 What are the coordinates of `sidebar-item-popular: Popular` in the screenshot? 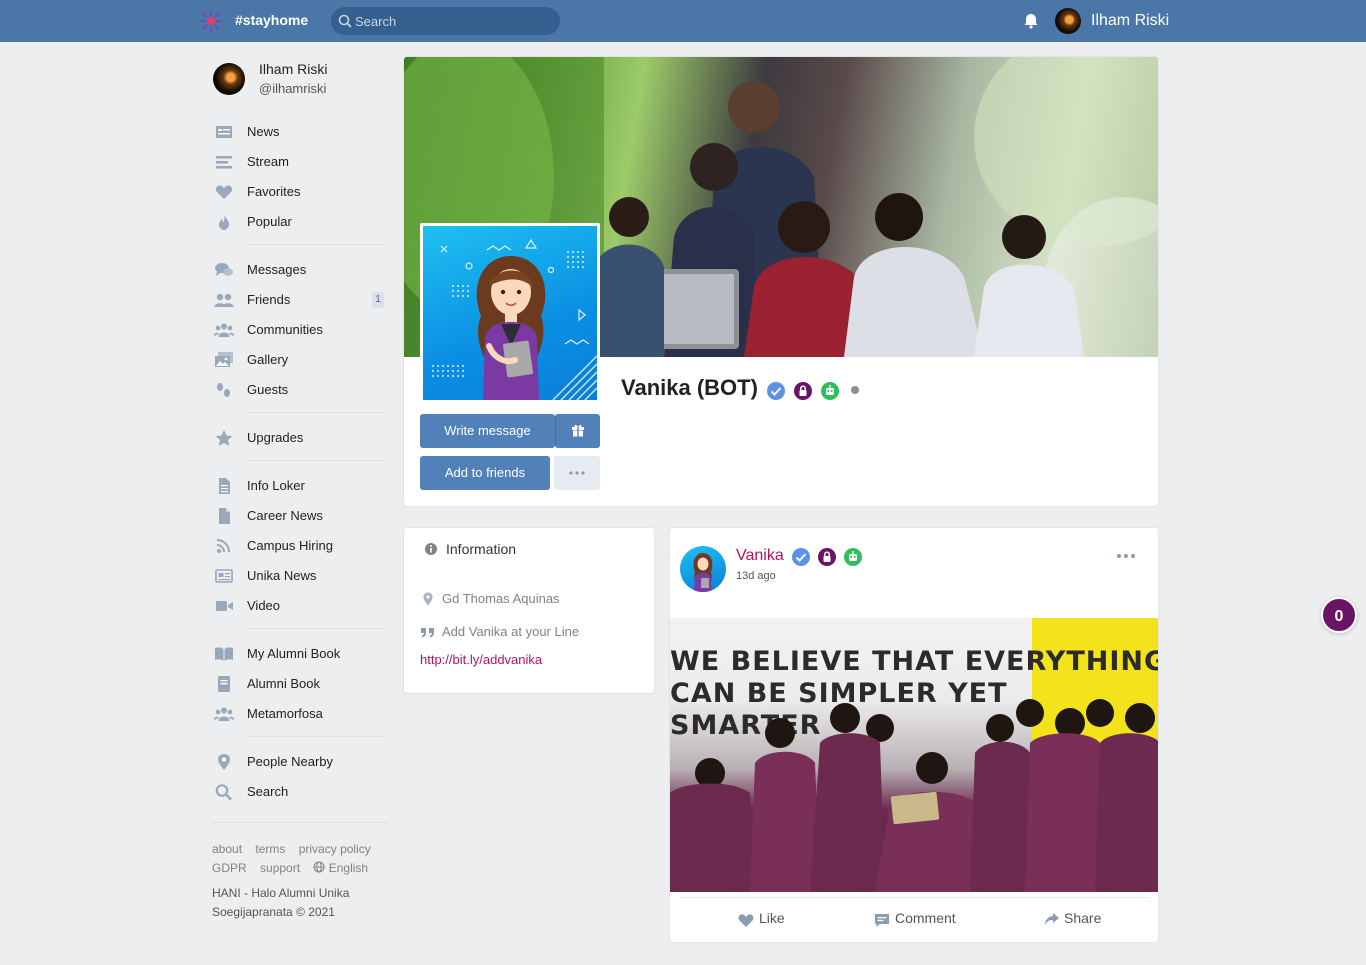 It's located at (300, 222).